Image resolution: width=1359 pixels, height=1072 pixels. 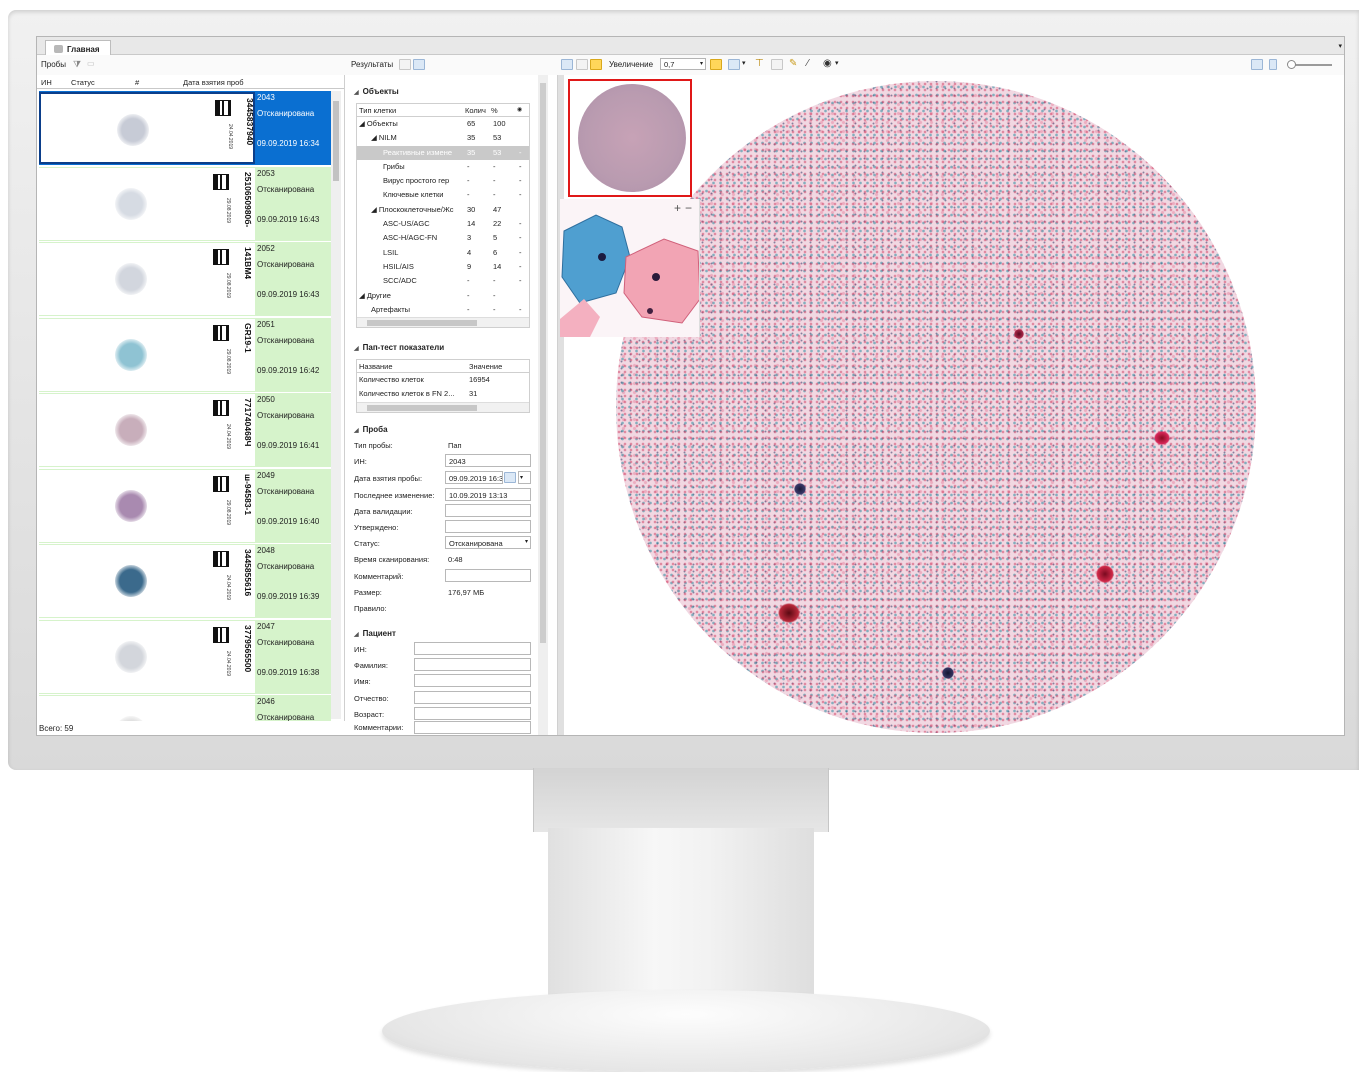 What do you see at coordinates (419, 64) in the screenshot?
I see `results-panel-icon` at bounding box center [419, 64].